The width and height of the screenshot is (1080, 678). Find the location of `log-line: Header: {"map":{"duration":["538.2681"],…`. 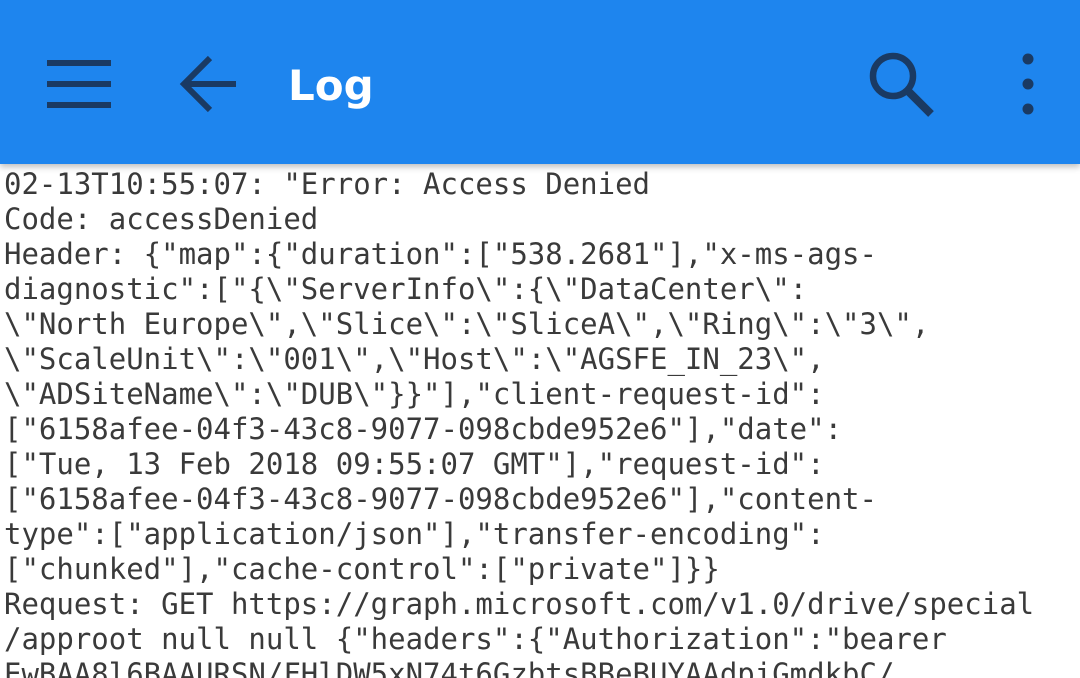

log-line: Header: {"map":{"duration":["538.2681"],… is located at coordinates (440, 254).